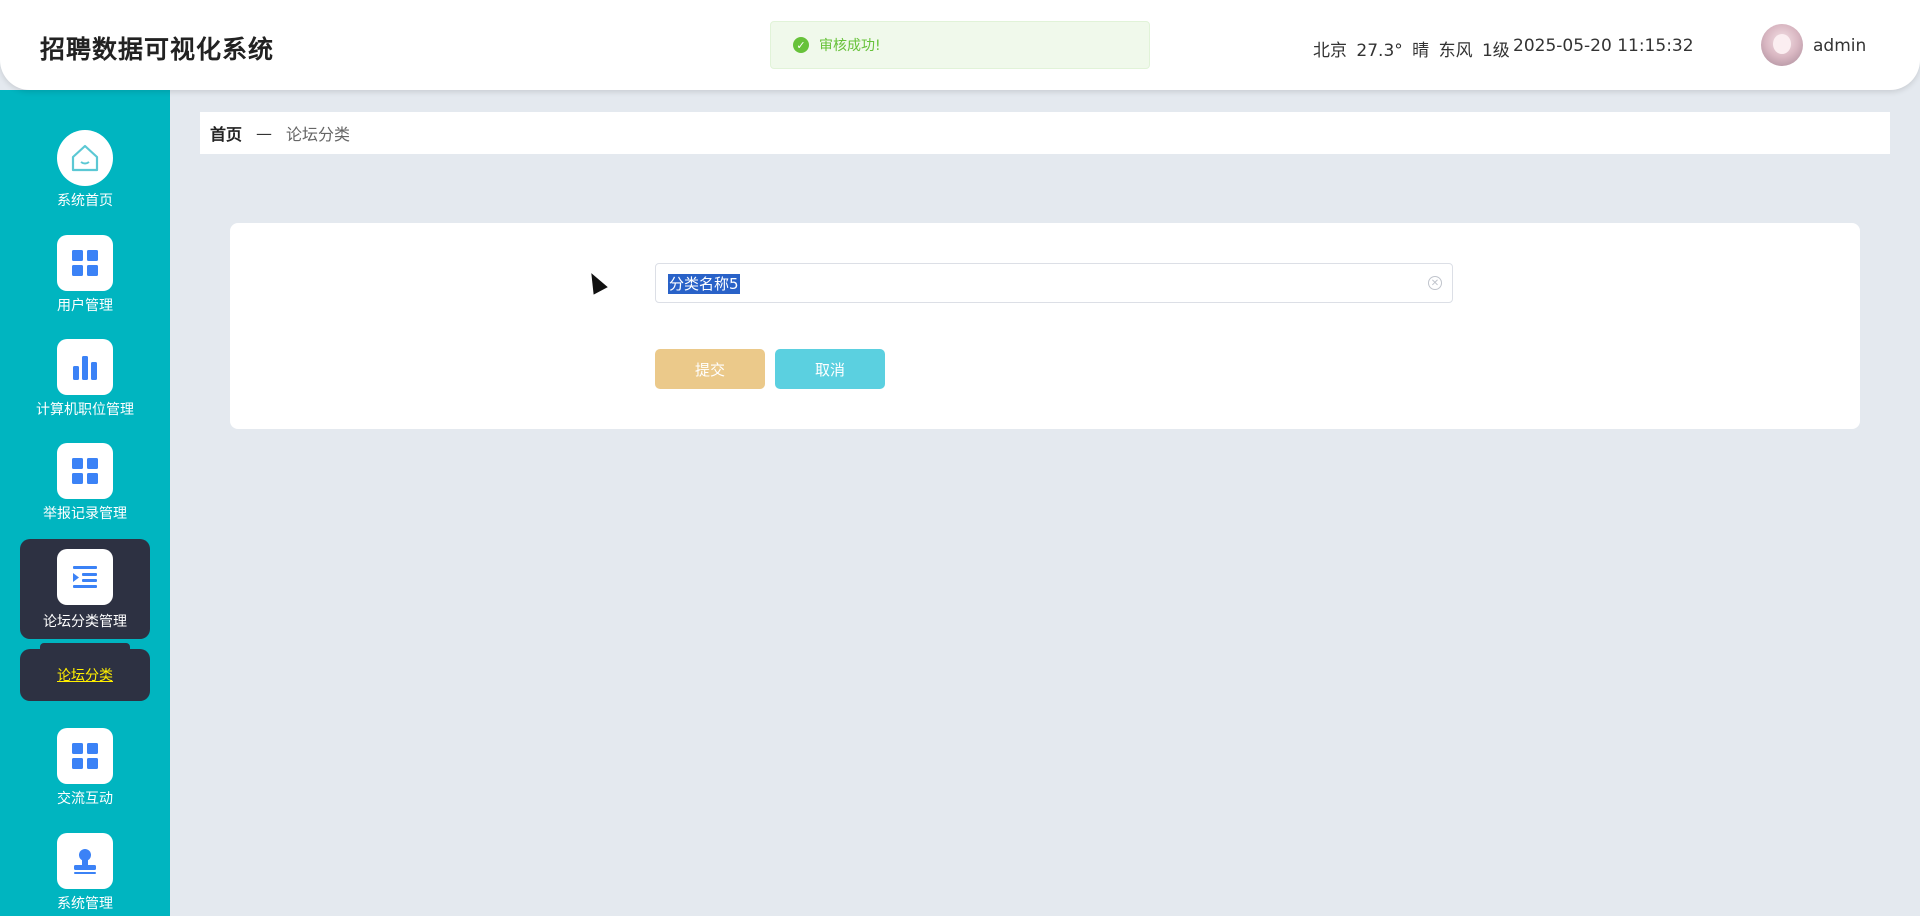 The image size is (1920, 916). What do you see at coordinates (85, 201) in the screenshot?
I see `sidebar-item-label: 系统首页` at bounding box center [85, 201].